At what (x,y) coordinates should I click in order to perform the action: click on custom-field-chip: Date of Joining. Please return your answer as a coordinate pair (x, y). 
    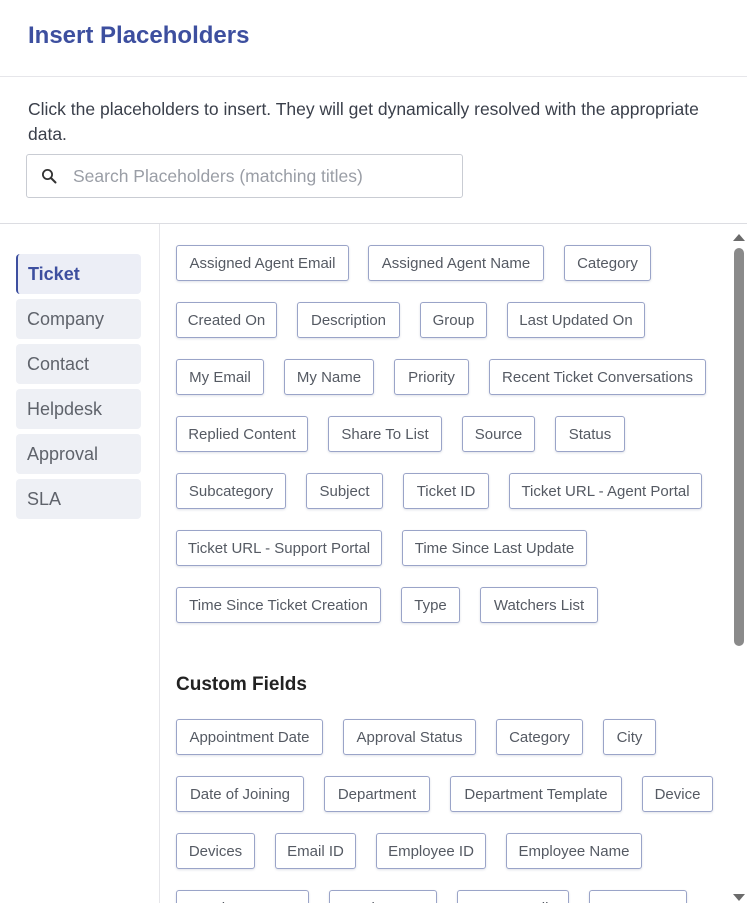
    Looking at the image, I should click on (240, 794).